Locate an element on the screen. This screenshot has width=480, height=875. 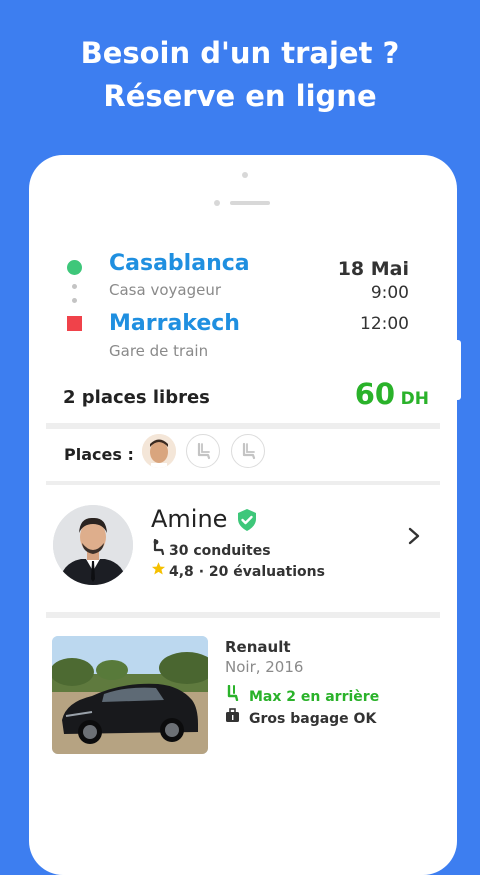
verified-badge-icon is located at coordinates (247, 520).